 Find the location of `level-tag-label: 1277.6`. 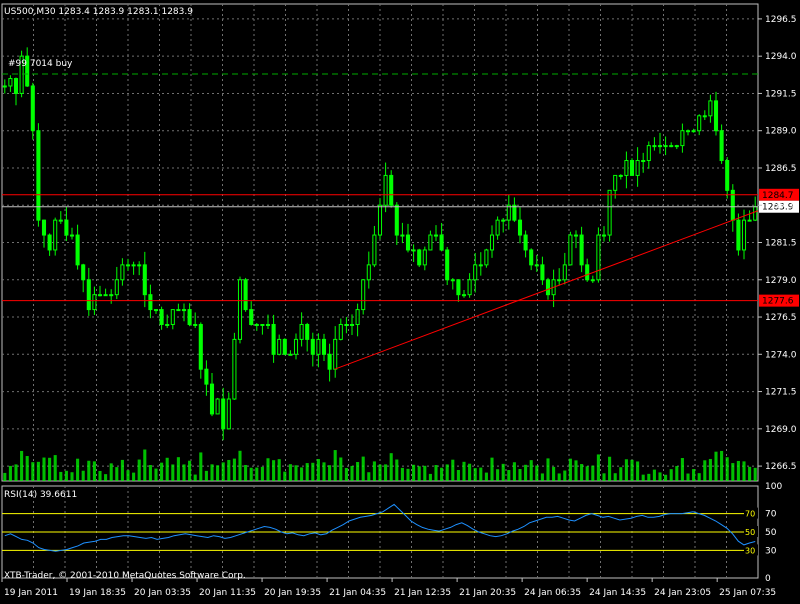

level-tag-label: 1277.6 is located at coordinates (778, 302).